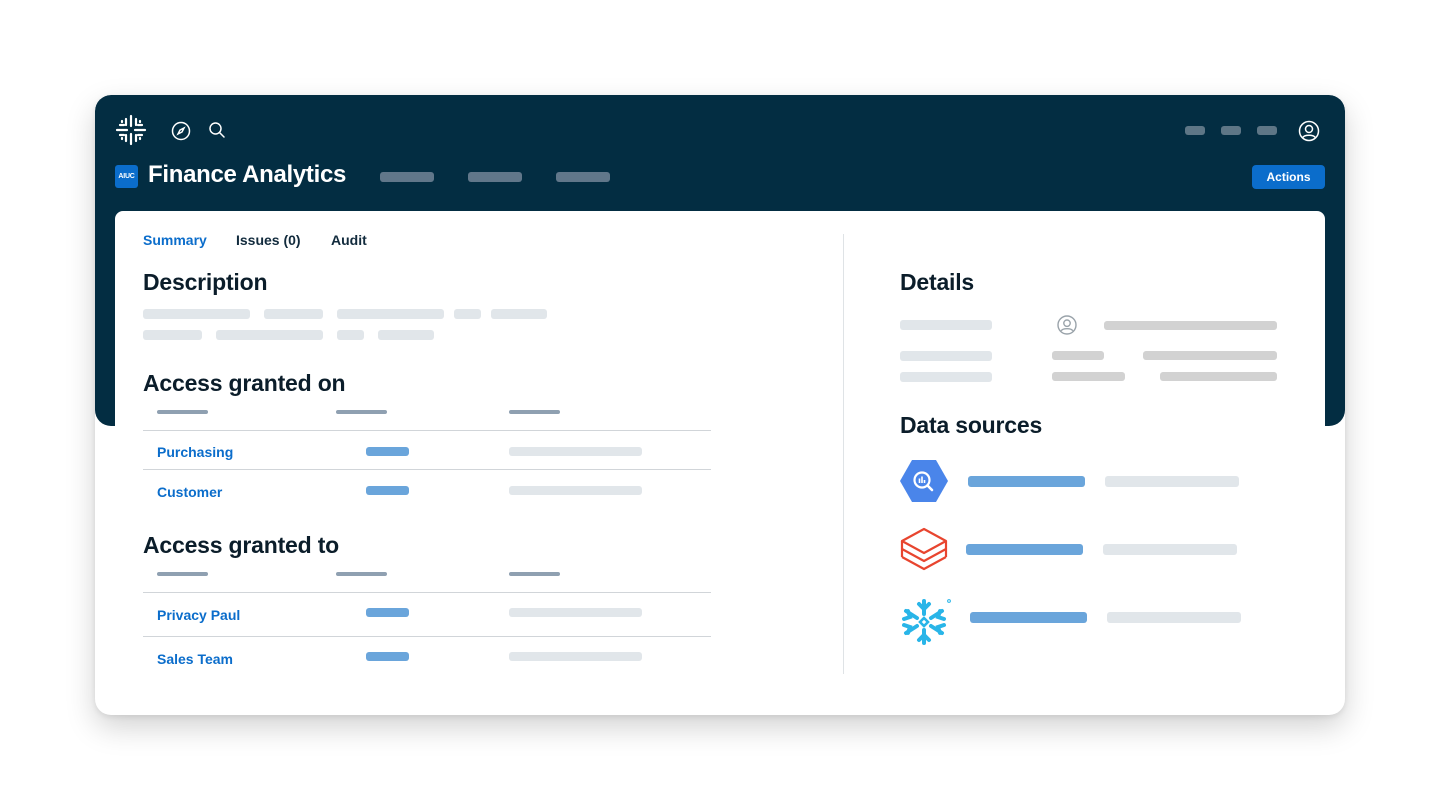  I want to click on snowflake-icon, so click(926, 622).